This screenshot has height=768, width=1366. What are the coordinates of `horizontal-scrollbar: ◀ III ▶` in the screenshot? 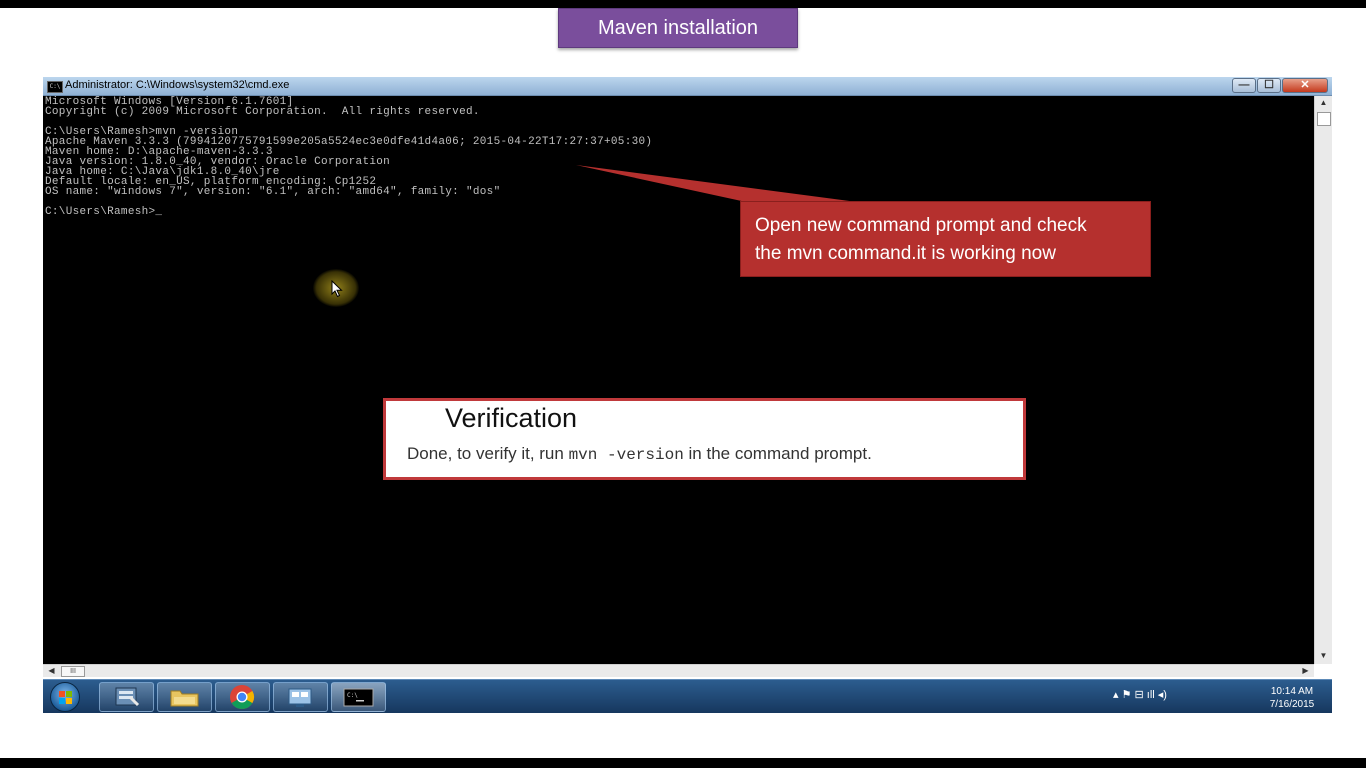 It's located at (678, 670).